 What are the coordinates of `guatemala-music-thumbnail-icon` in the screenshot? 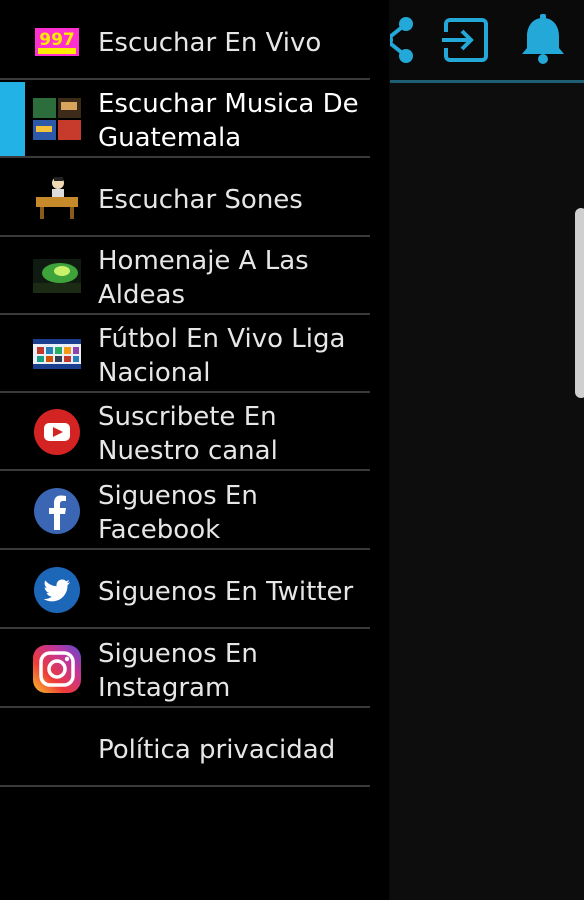 It's located at (57, 119).